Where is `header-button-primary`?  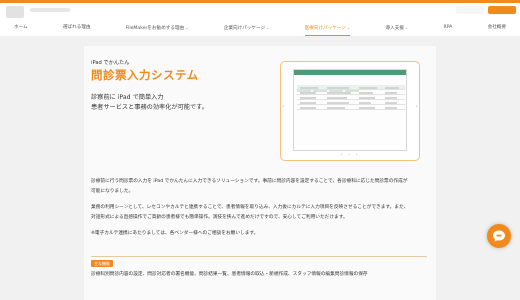 header-button-primary is located at coordinates (502, 10).